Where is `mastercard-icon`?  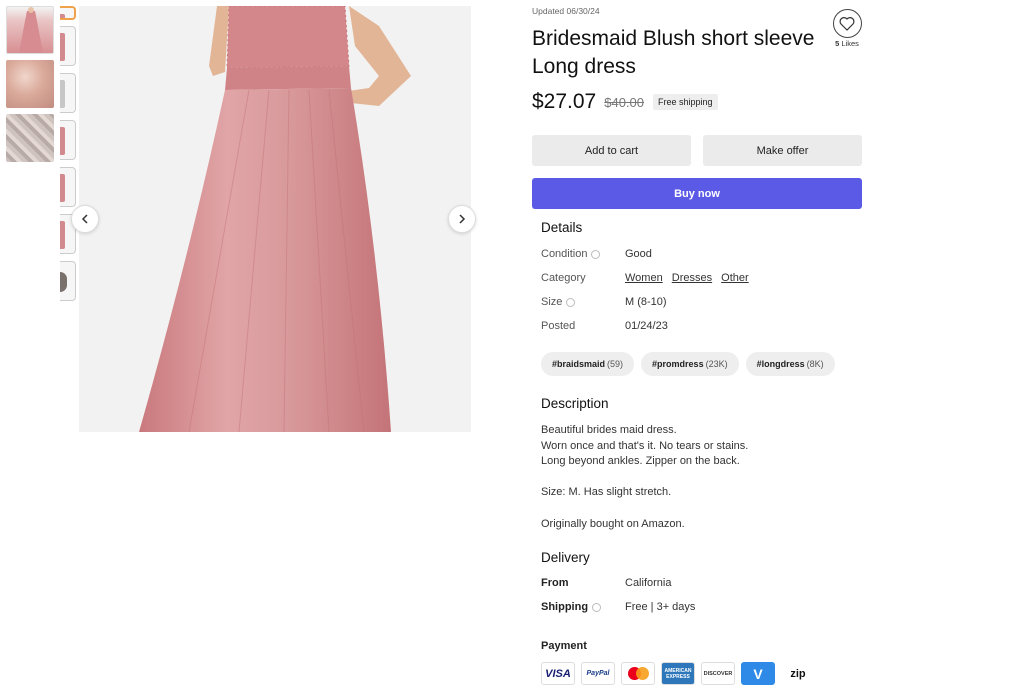
mastercard-icon is located at coordinates (638, 673).